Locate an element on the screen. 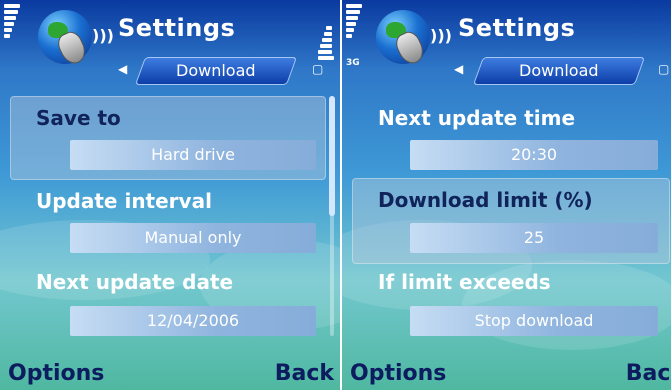  download-limit-field: 25 is located at coordinates (534, 238).